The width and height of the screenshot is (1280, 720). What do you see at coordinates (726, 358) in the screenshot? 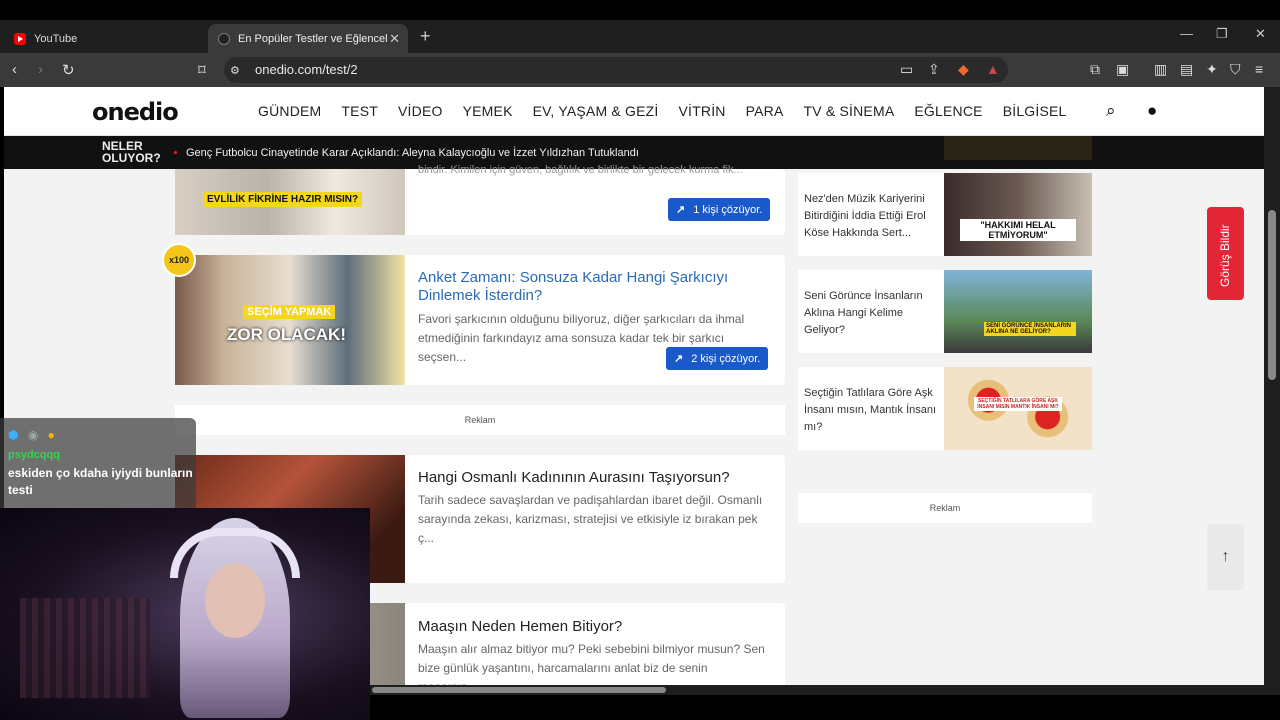
I see `solver-count: 2 kişi çözüyor.` at bounding box center [726, 358].